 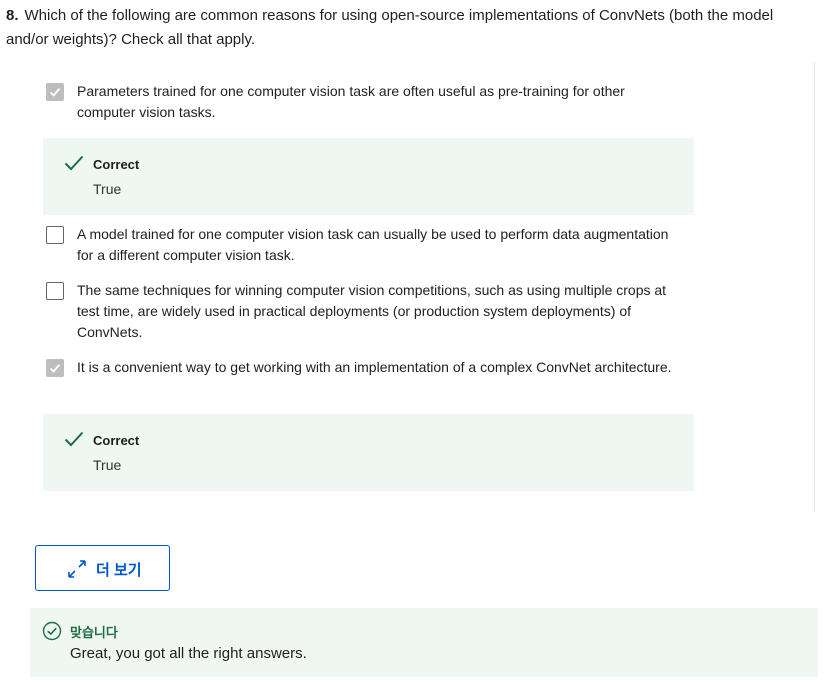 I want to click on divider, so click(x=814, y=287).